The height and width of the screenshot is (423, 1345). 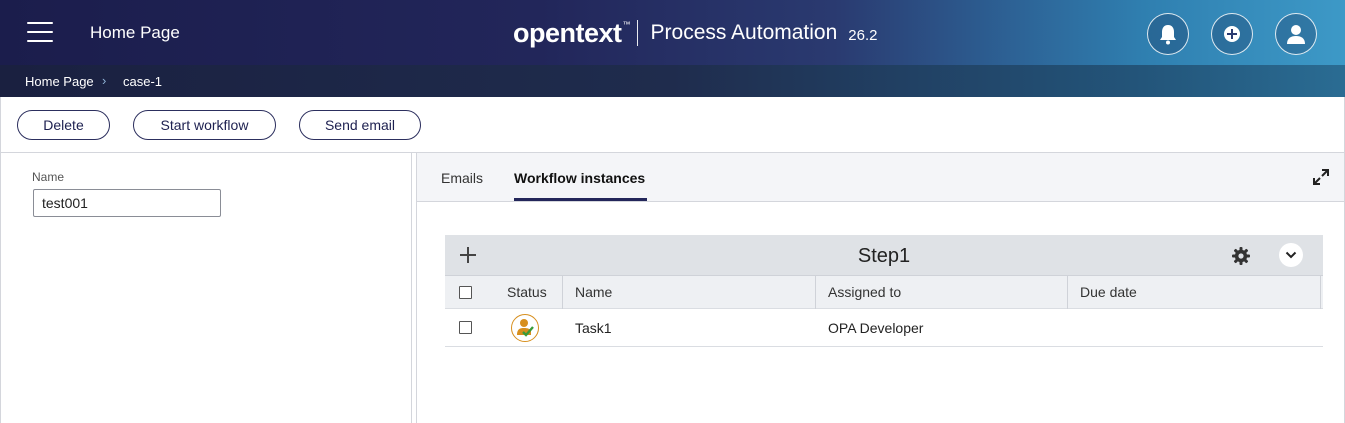 I want to click on row-status-cell, so click(x=525, y=327).